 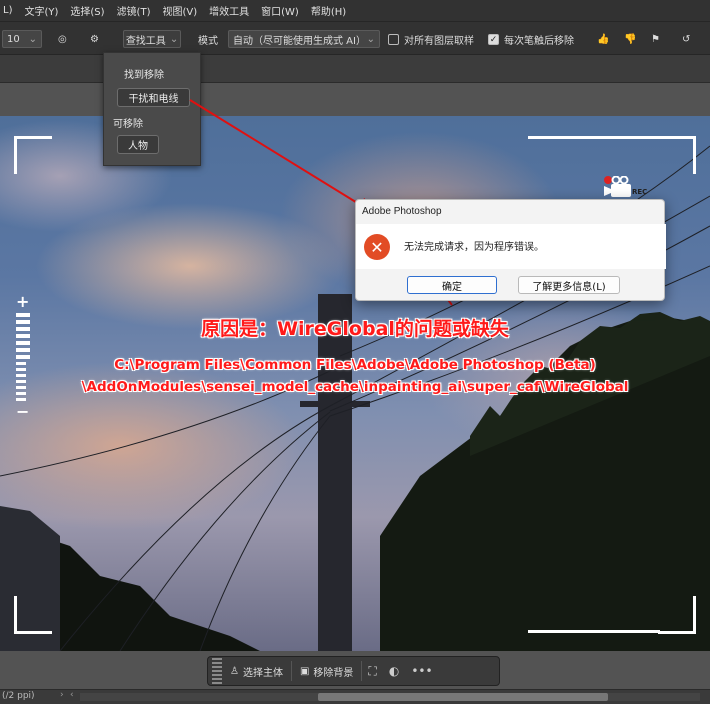 I want to click on remove-background-label: 移除背景, so click(x=333, y=673).